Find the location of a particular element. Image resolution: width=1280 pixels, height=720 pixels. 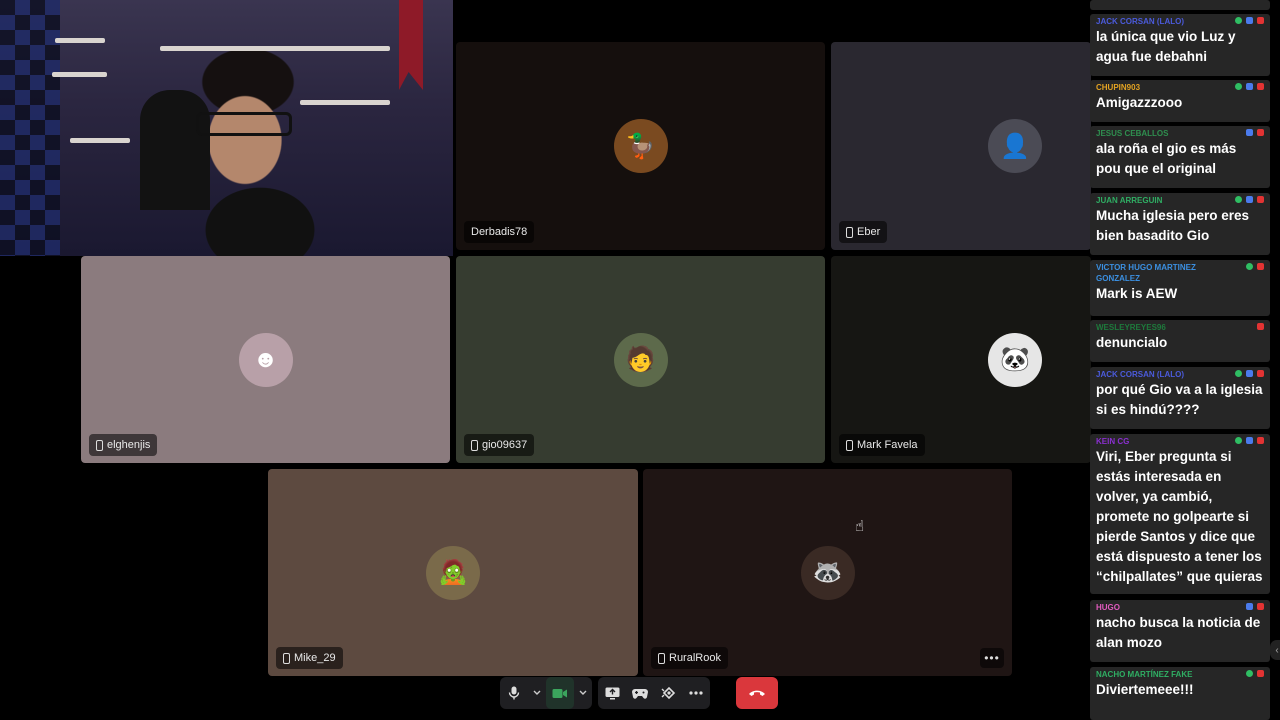

avatar: 🐼 is located at coordinates (1015, 359).